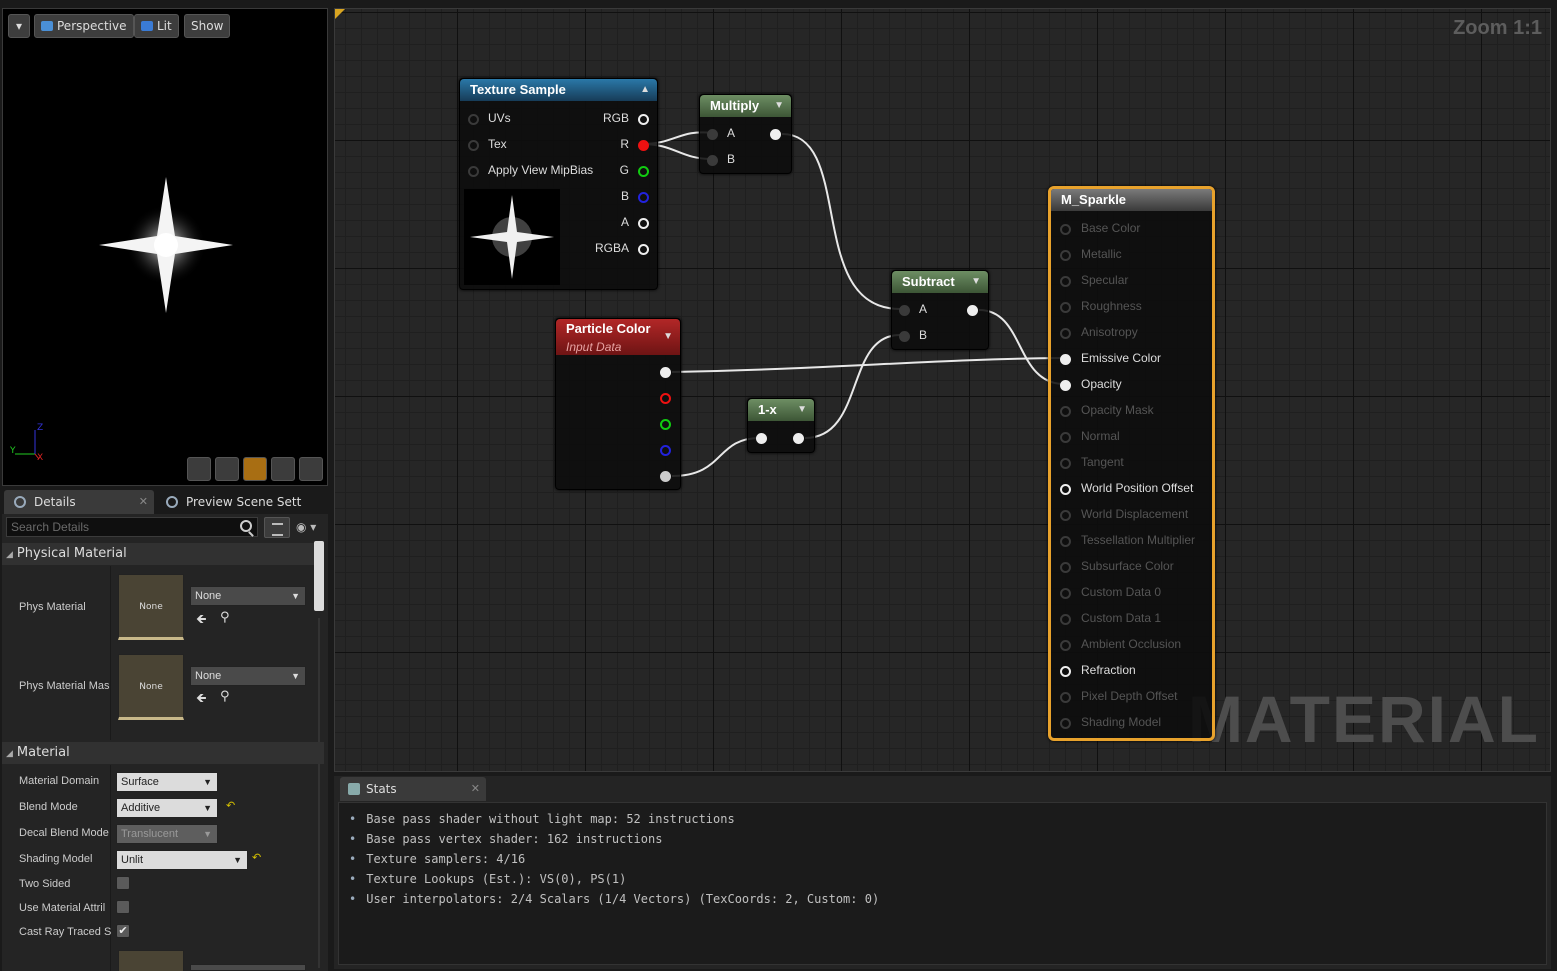  What do you see at coordinates (231, 502) in the screenshot?
I see `tab-preview-scene-settings: Preview Scene Sett` at bounding box center [231, 502].